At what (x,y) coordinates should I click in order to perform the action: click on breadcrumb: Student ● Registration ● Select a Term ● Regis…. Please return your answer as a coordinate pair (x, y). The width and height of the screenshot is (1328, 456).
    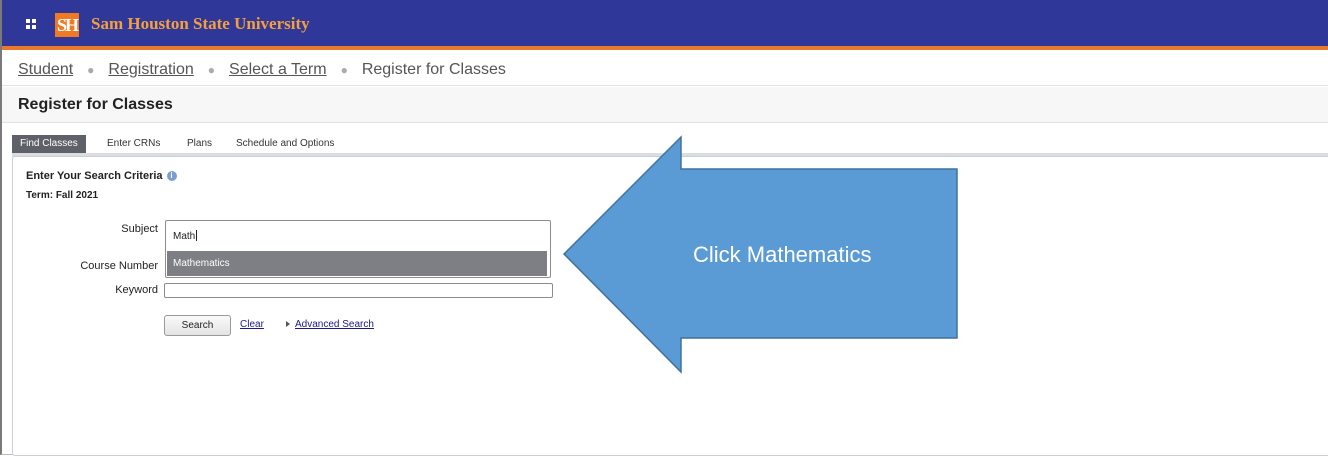
    Looking at the image, I should click on (665, 70).